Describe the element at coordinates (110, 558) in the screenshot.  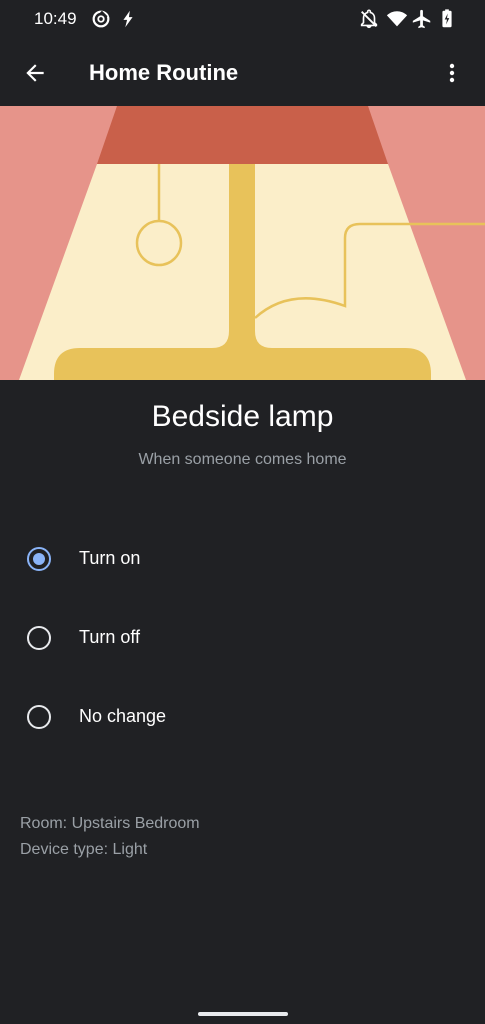
I see `option-label: Turn on` at that location.